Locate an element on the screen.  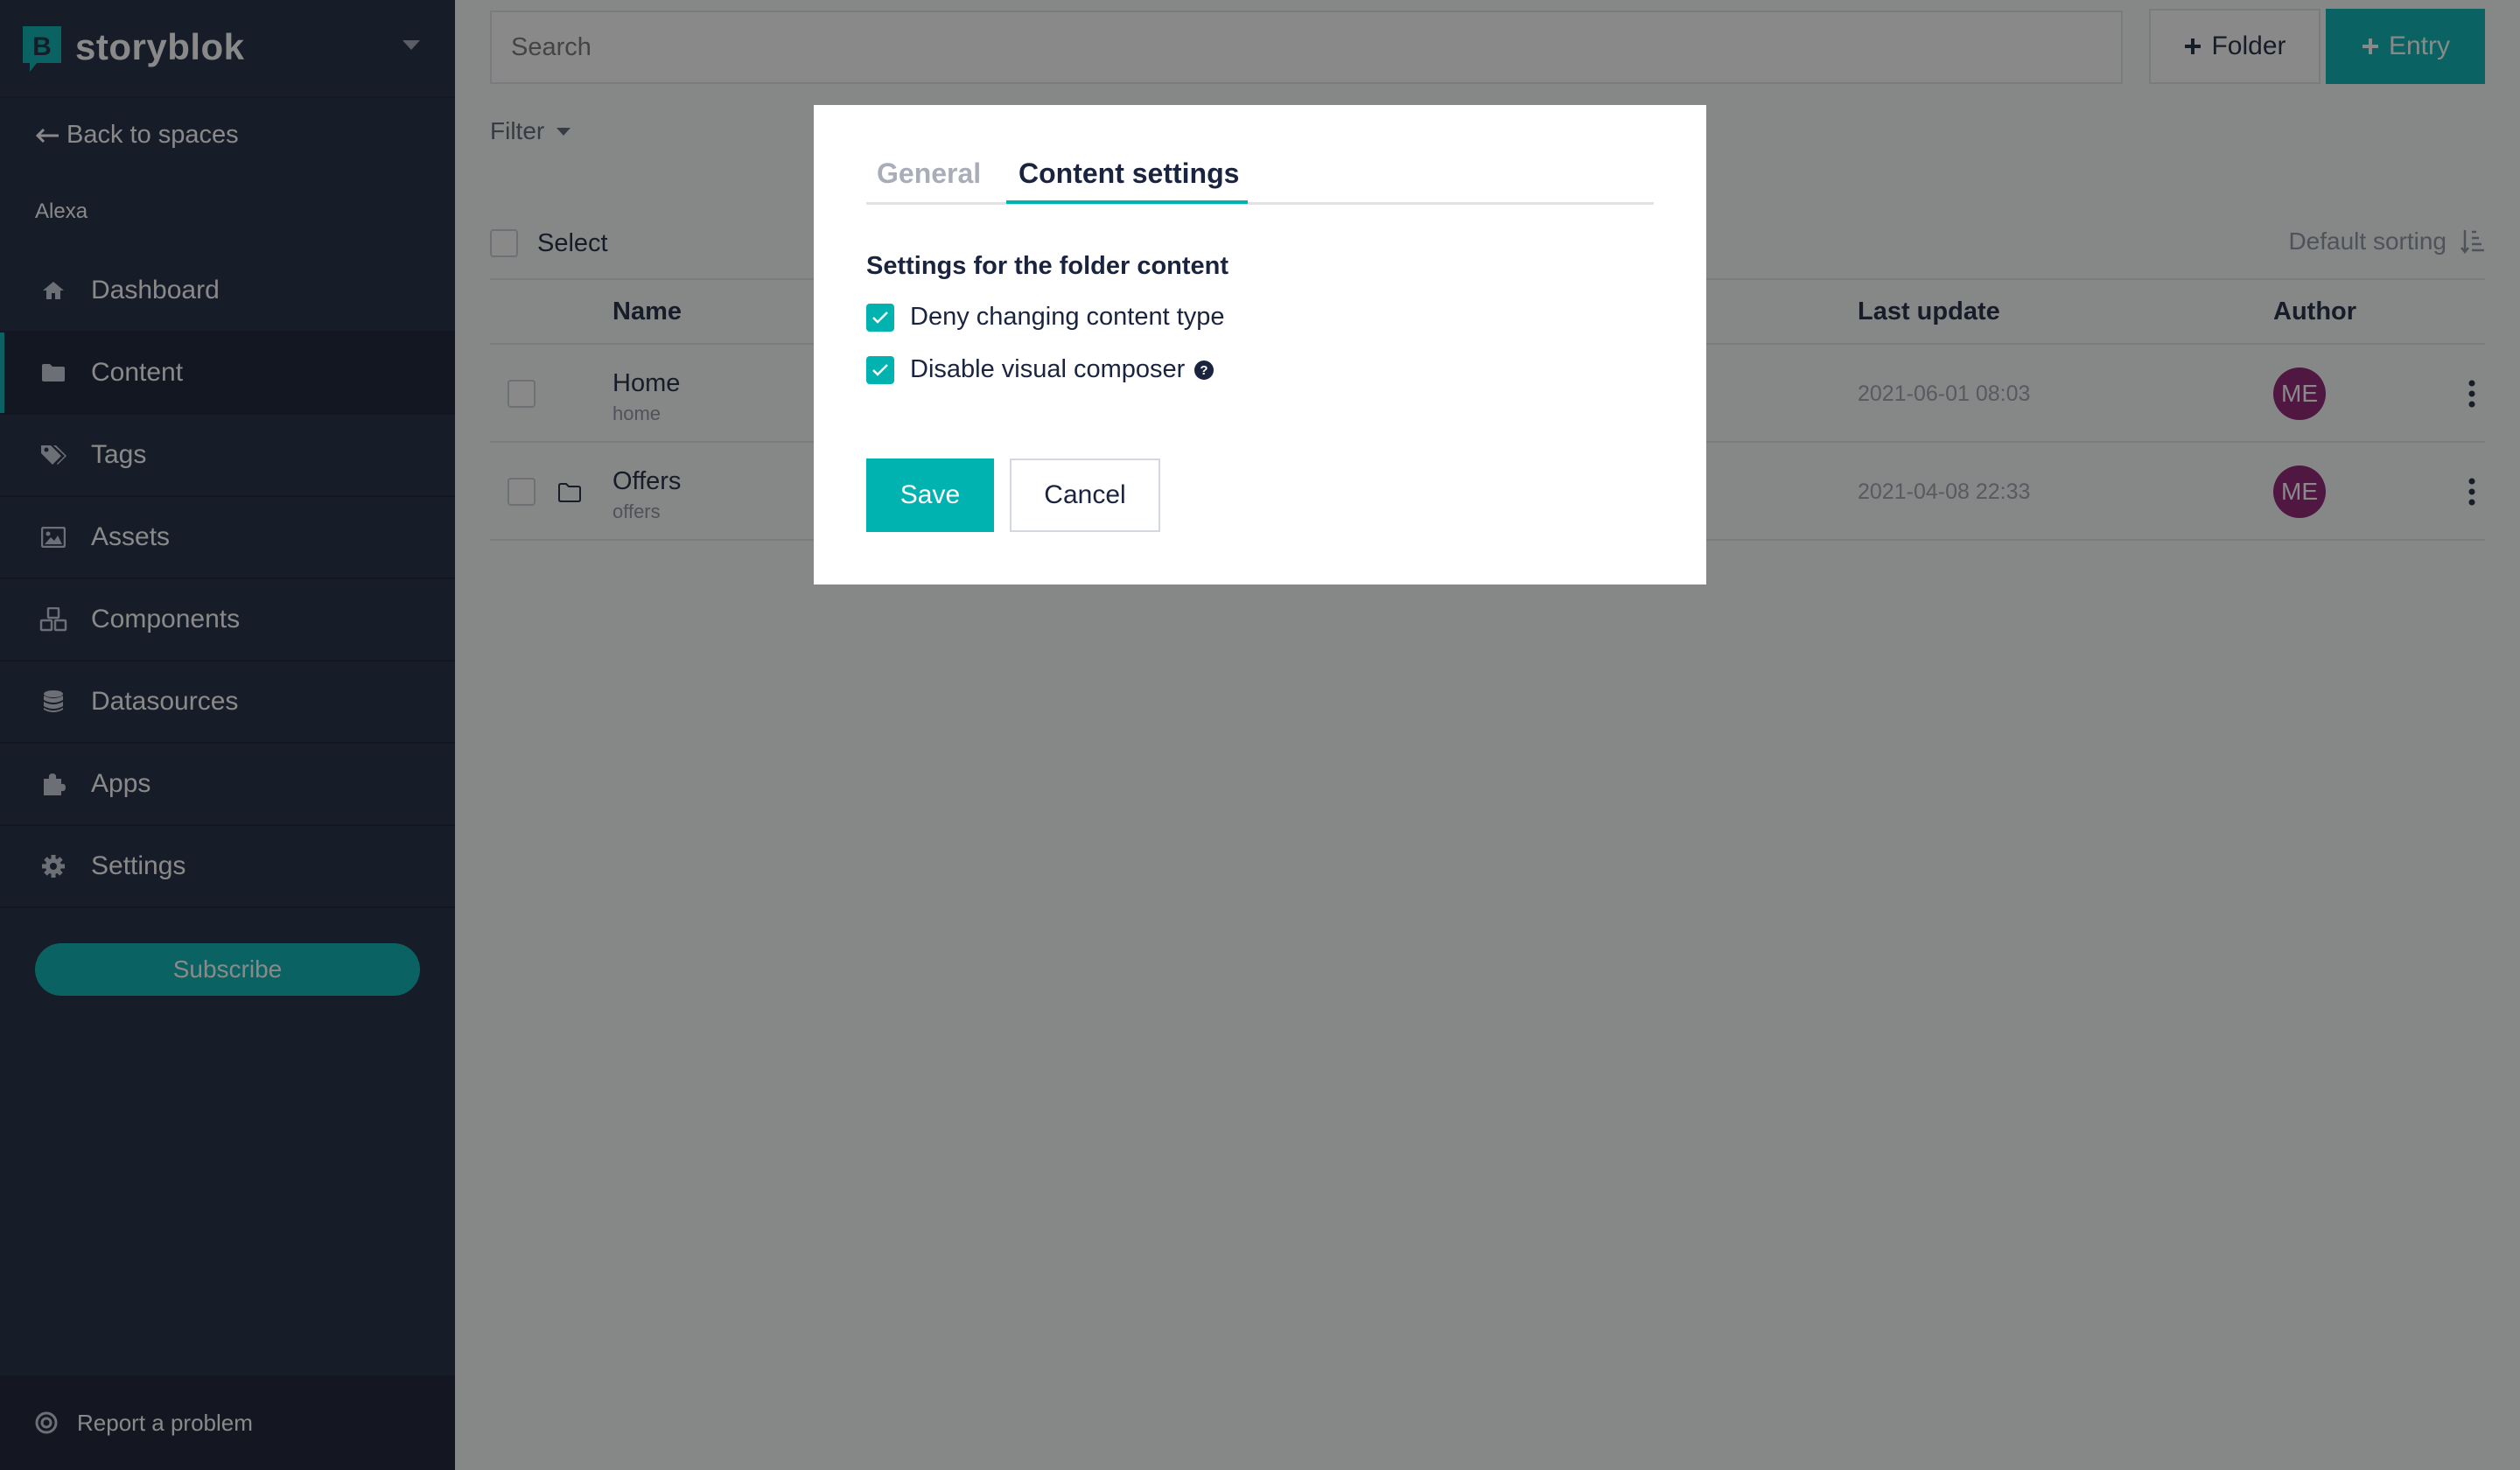
save-button: Save is located at coordinates (930, 495).